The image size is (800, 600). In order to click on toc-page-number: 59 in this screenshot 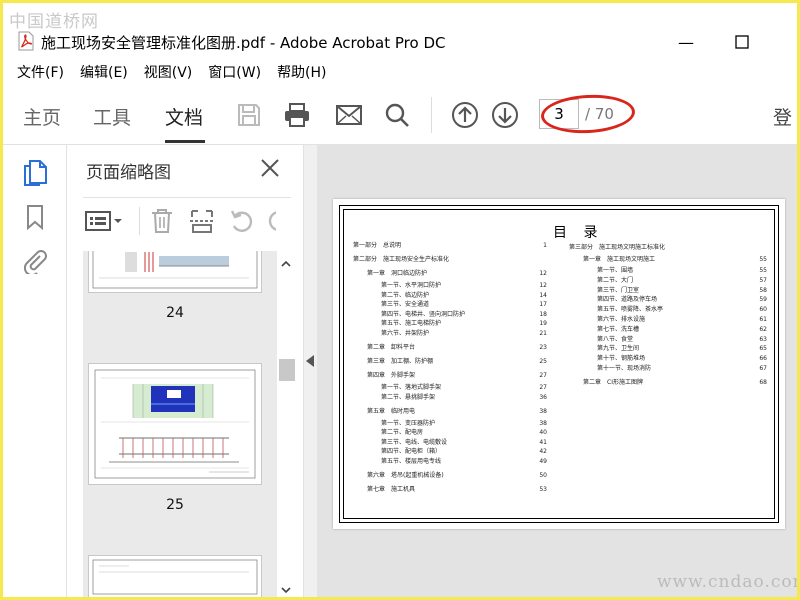, I will do `click(763, 300)`.